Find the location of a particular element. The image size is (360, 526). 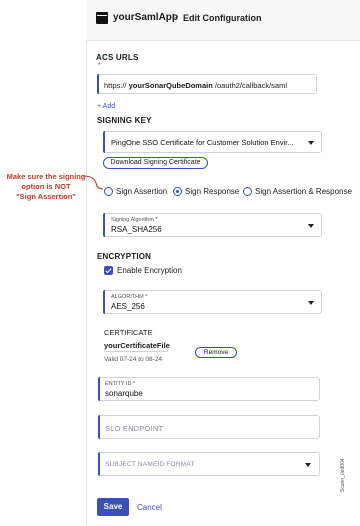

required-marker: * is located at coordinates (99, 65).